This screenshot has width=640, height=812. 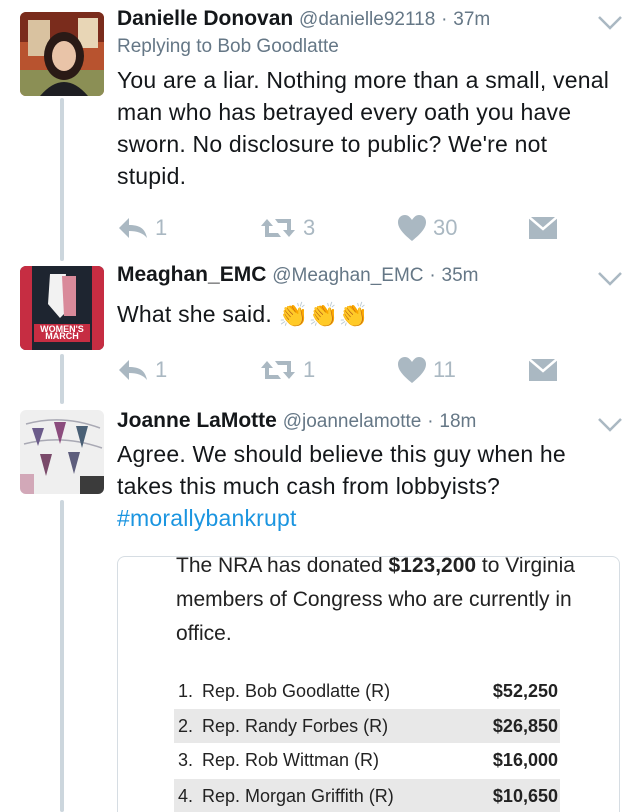 I want to click on donation-row: 3. Rep. Rob Wittman (R) $16,000, so click(x=367, y=760).